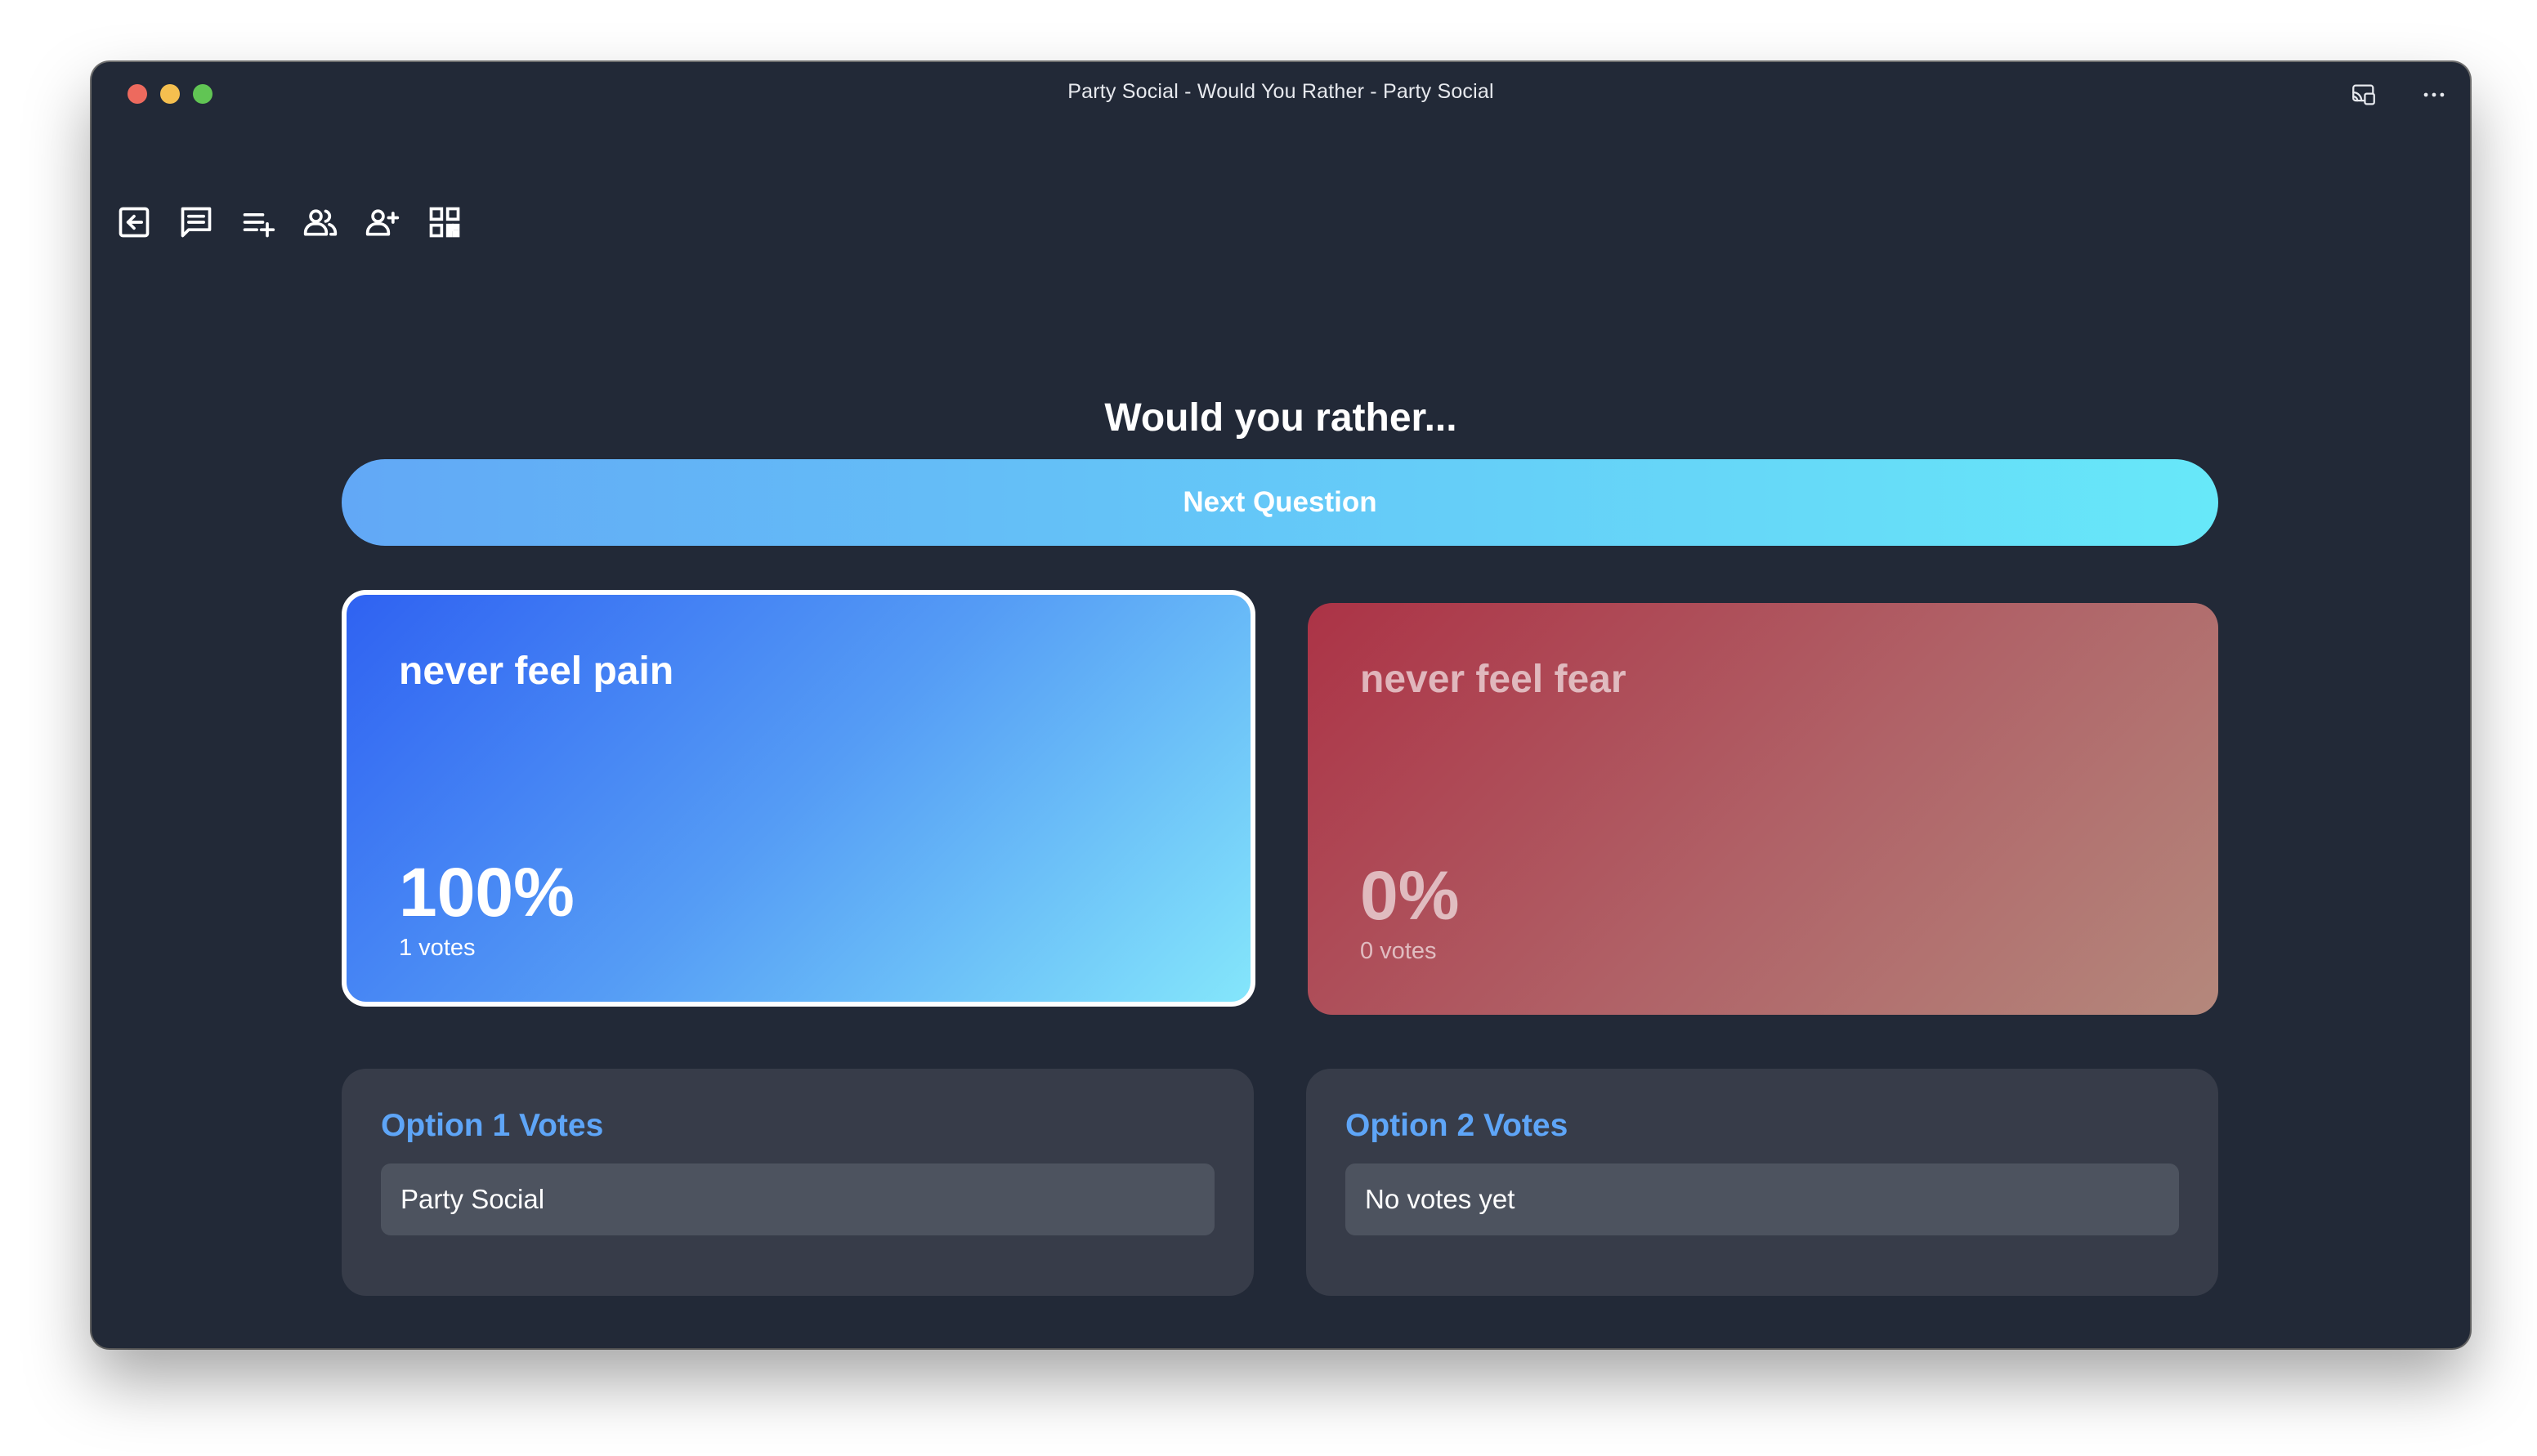  I want to click on option-2-text: never feel fear, so click(1493, 679).